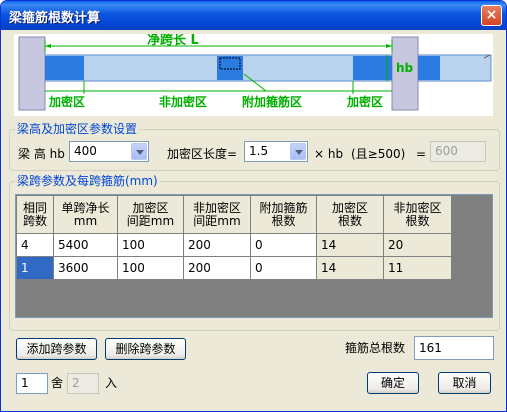 The height and width of the screenshot is (412, 507). What do you see at coordinates (372, 68) in the screenshot?
I see `dense-zone-mid` at bounding box center [372, 68].